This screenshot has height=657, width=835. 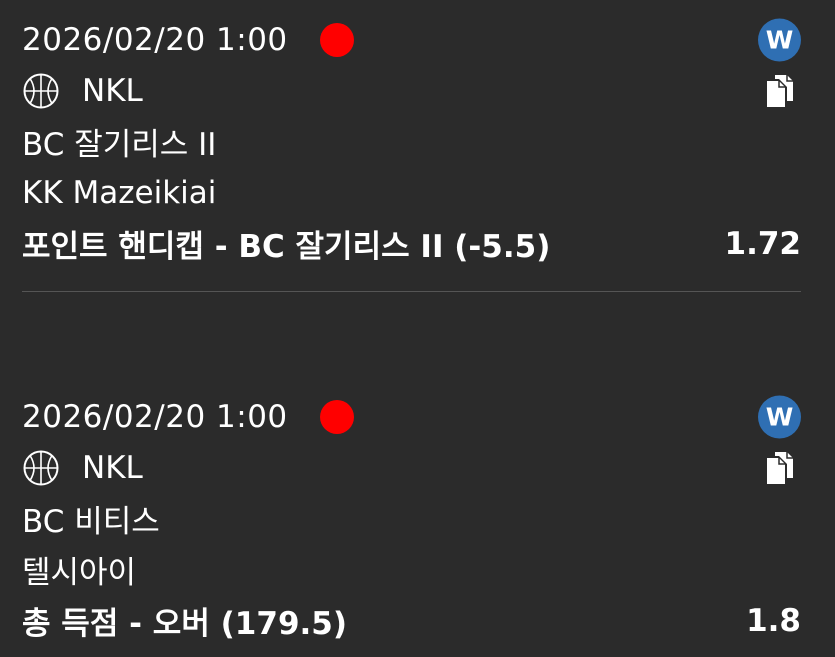 I want to click on team-home: BC 잘기리스 II, so click(x=411, y=141).